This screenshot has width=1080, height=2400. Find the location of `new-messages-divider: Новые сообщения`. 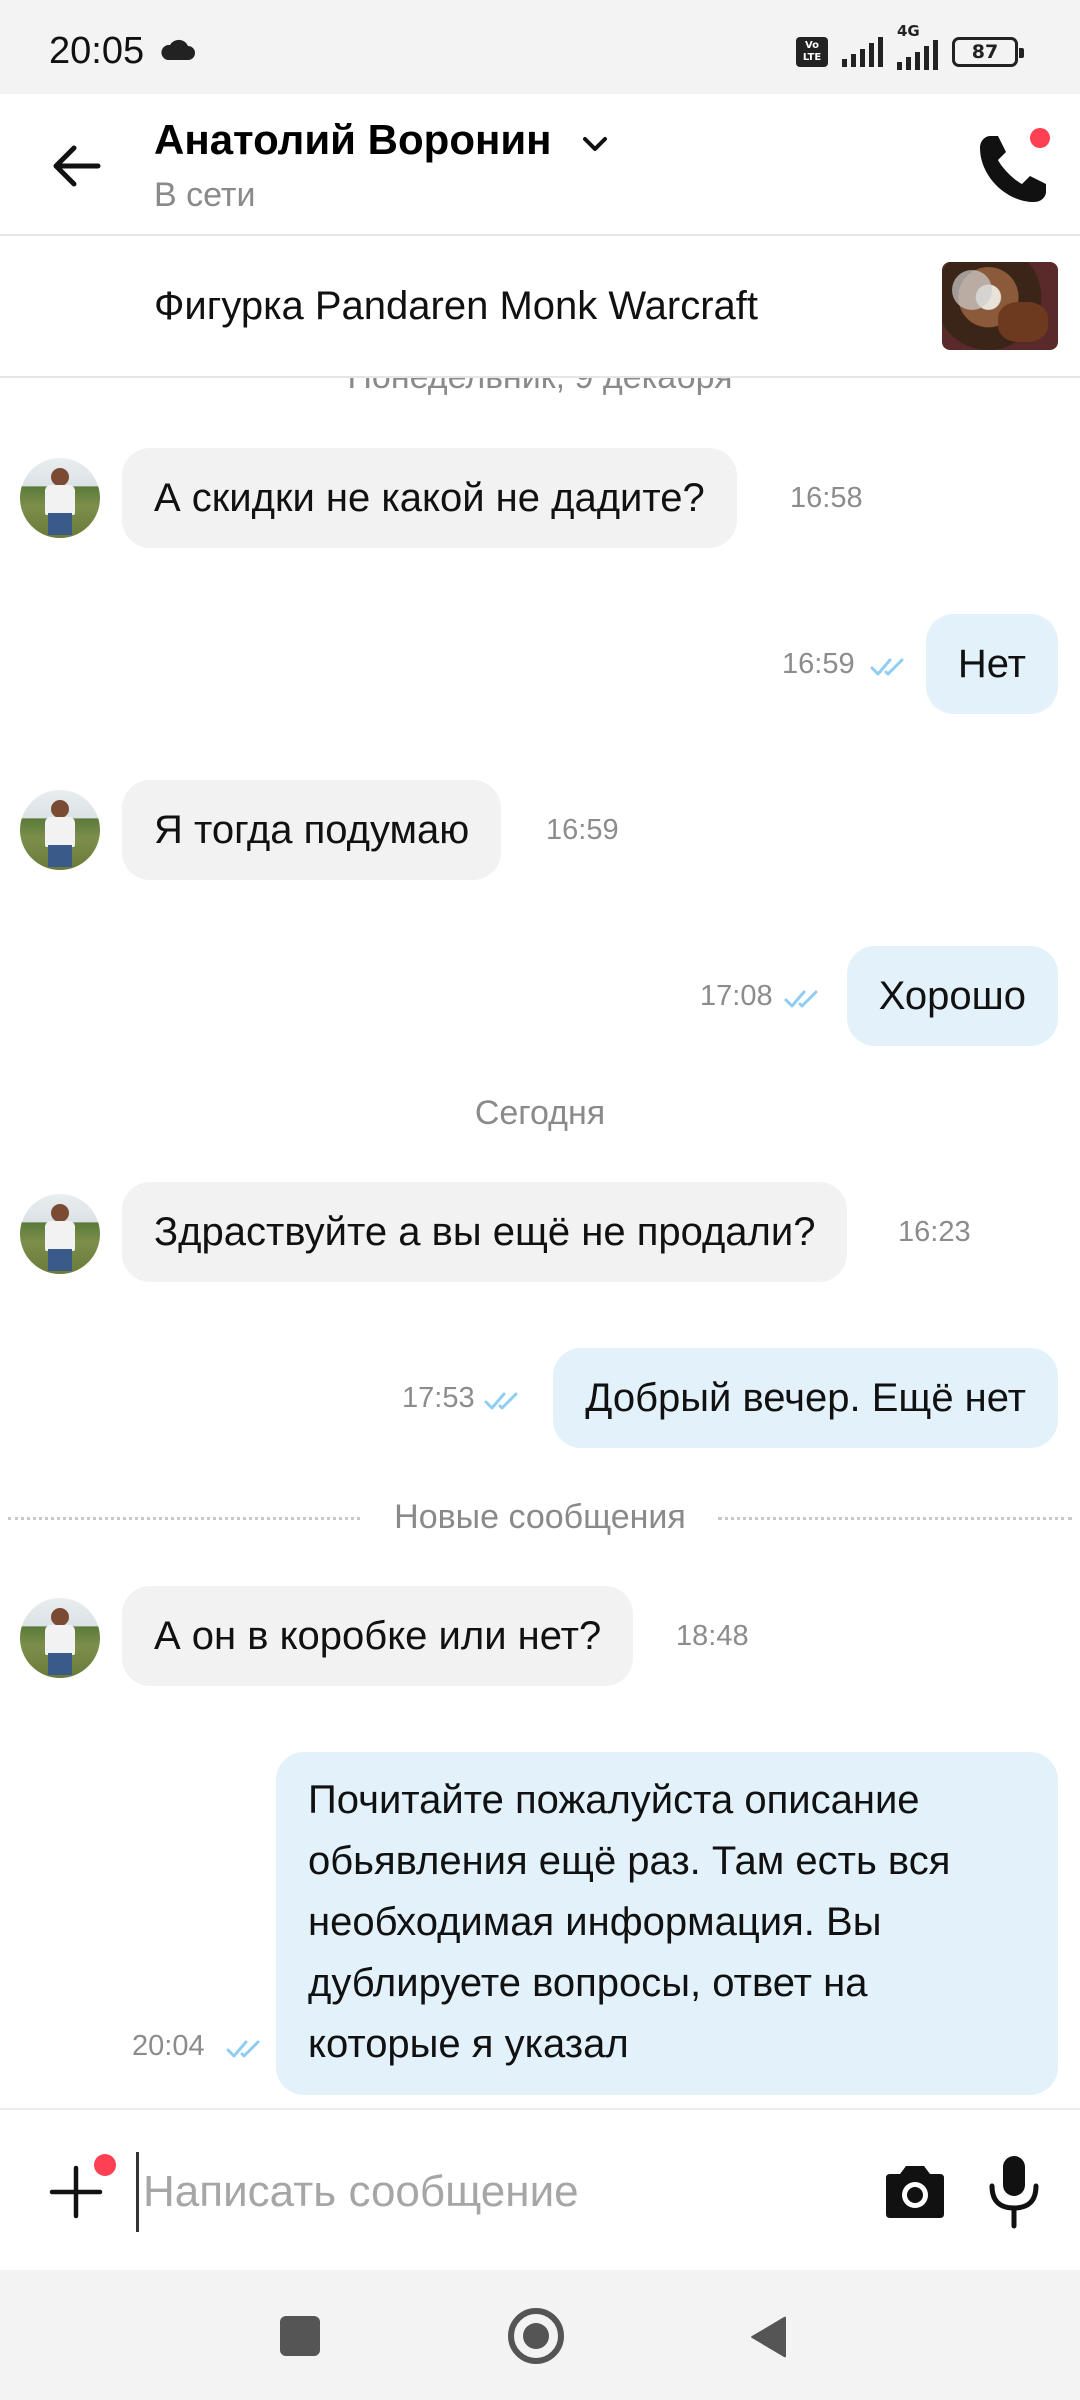

new-messages-divider: Новые сообщения is located at coordinates (540, 1518).